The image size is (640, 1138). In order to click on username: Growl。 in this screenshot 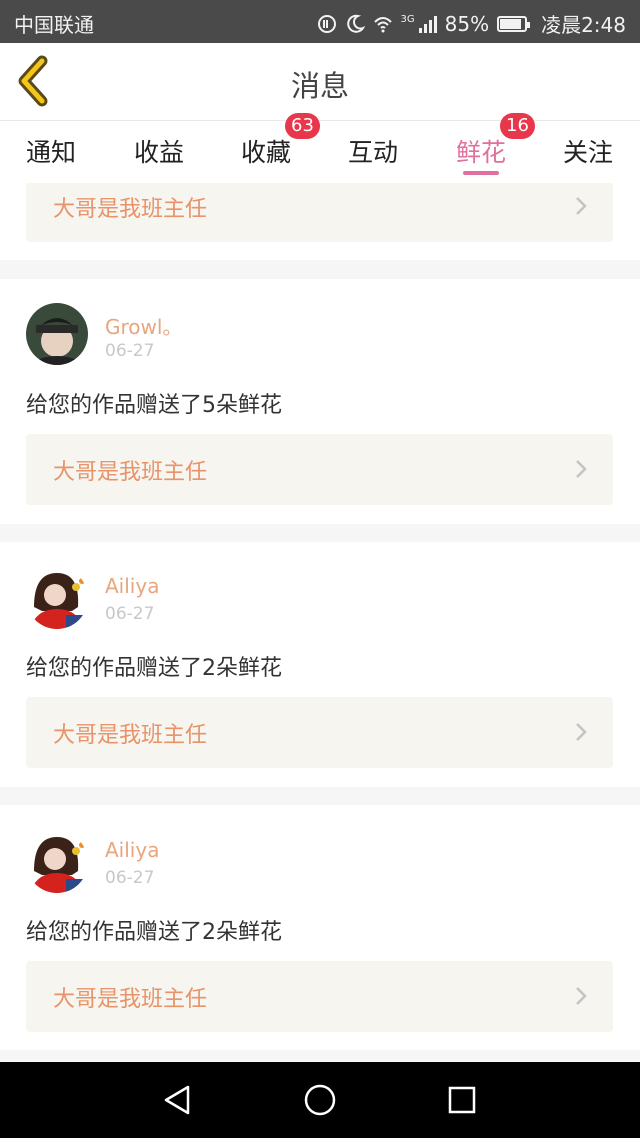, I will do `click(143, 325)`.